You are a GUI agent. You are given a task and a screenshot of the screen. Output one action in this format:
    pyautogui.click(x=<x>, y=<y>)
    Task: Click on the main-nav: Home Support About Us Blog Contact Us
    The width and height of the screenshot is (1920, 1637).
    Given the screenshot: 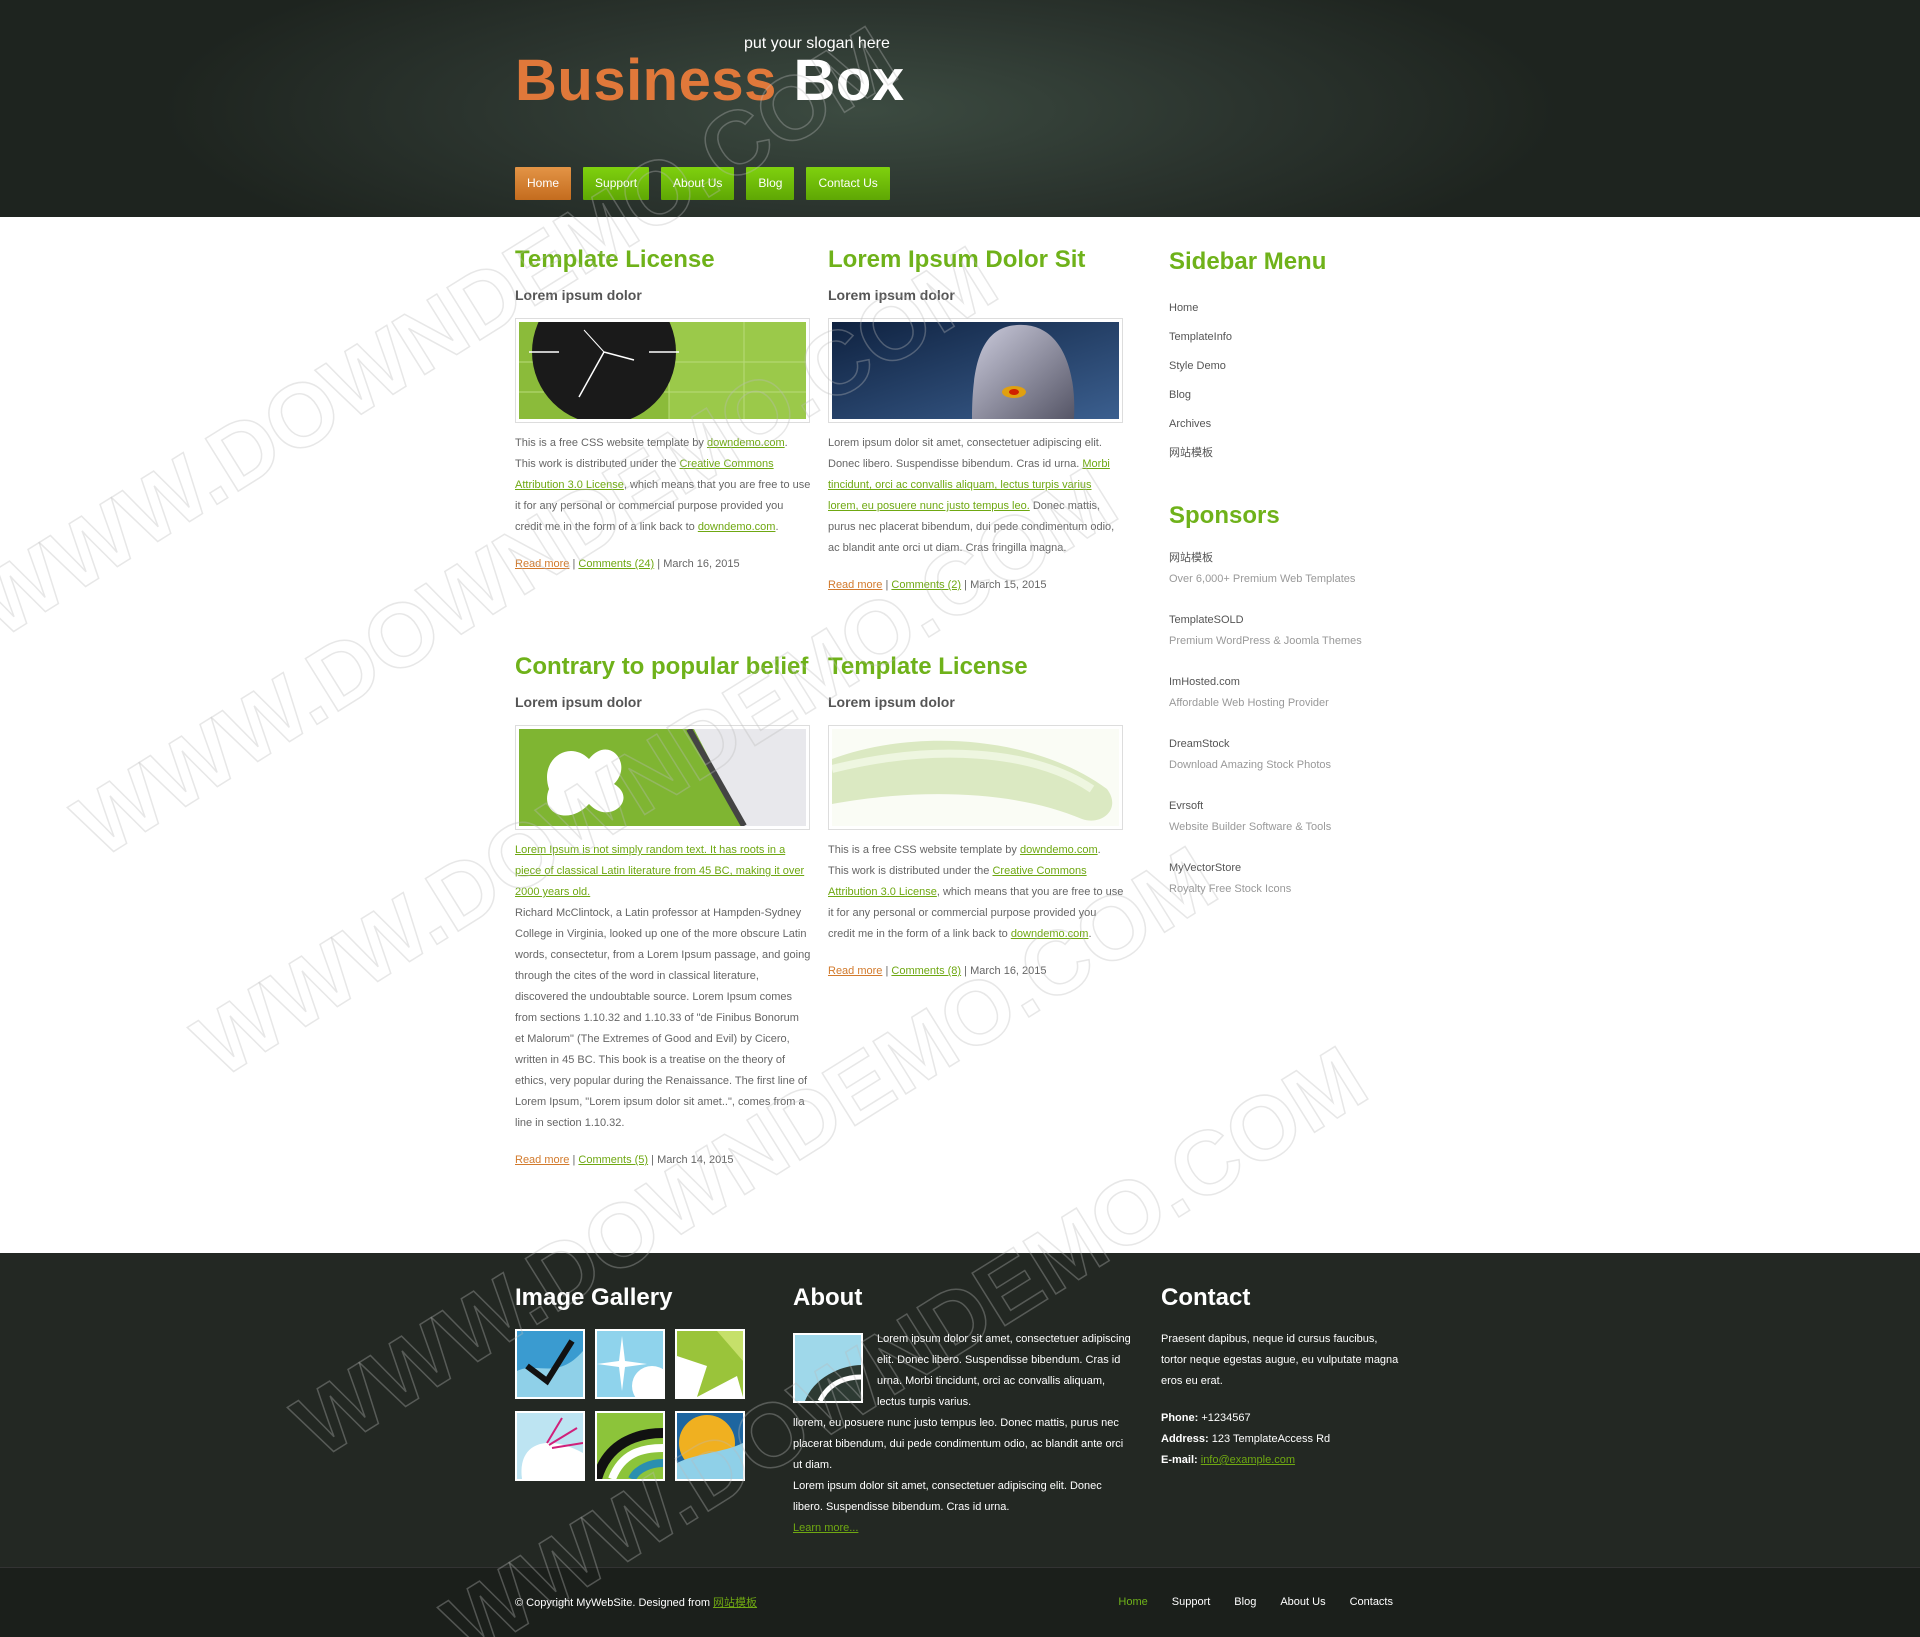 What is the action you would take?
    pyautogui.click(x=702, y=183)
    